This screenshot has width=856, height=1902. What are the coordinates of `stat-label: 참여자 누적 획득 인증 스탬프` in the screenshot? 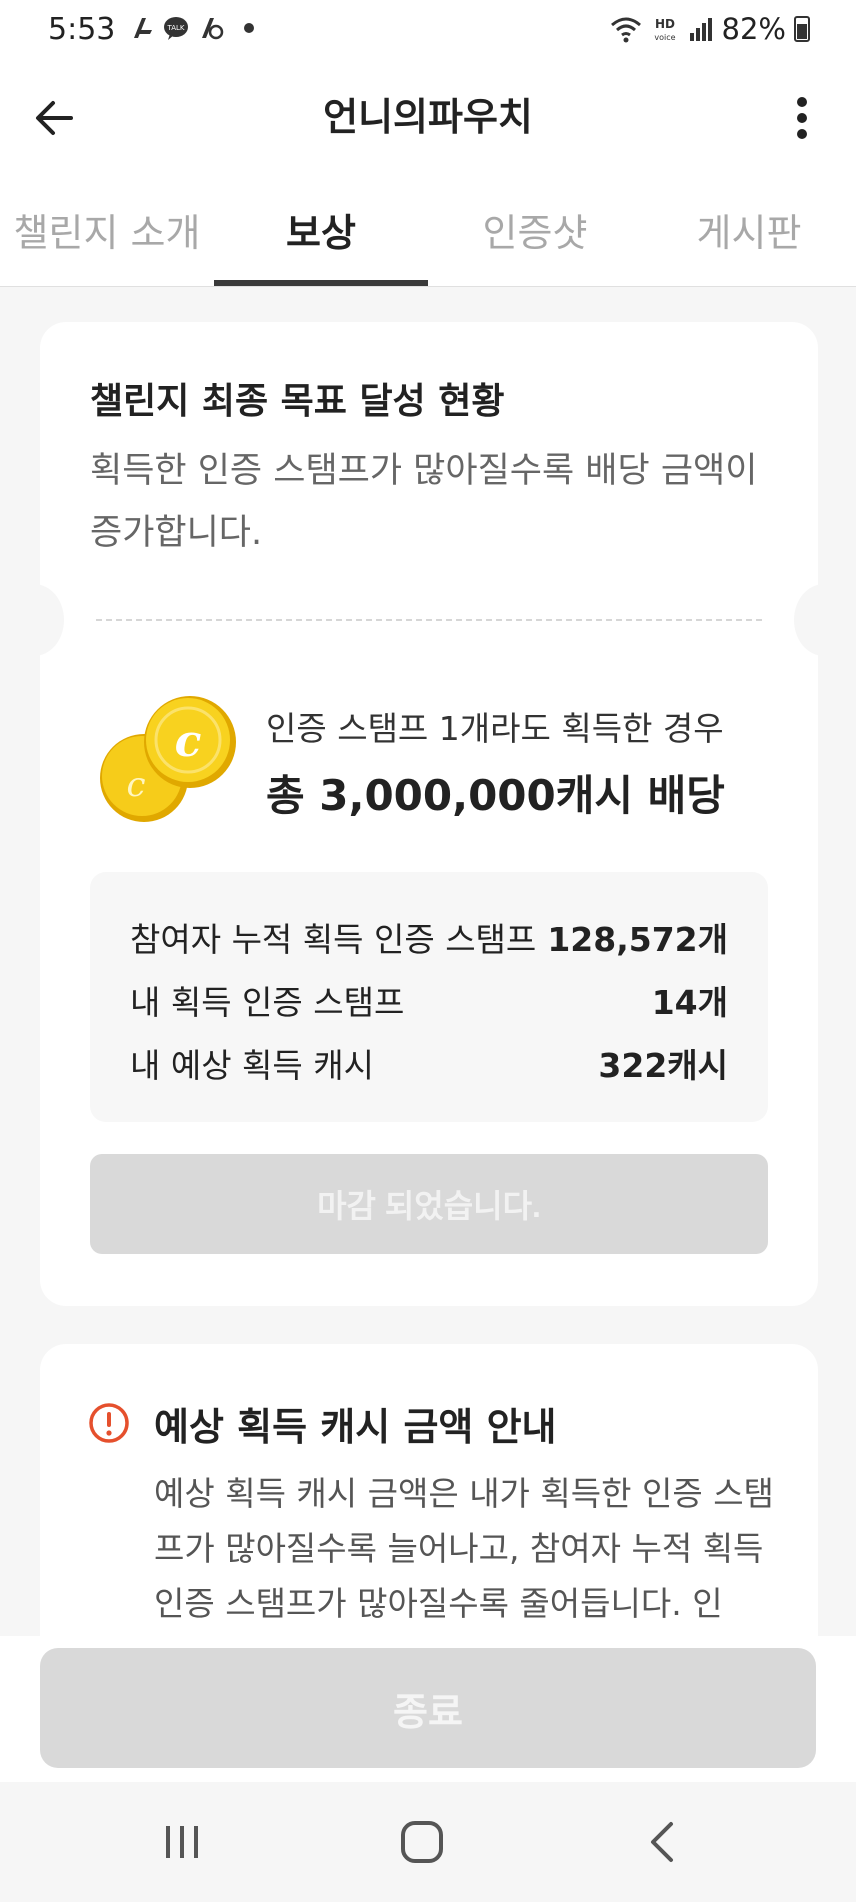 It's located at (333, 939).